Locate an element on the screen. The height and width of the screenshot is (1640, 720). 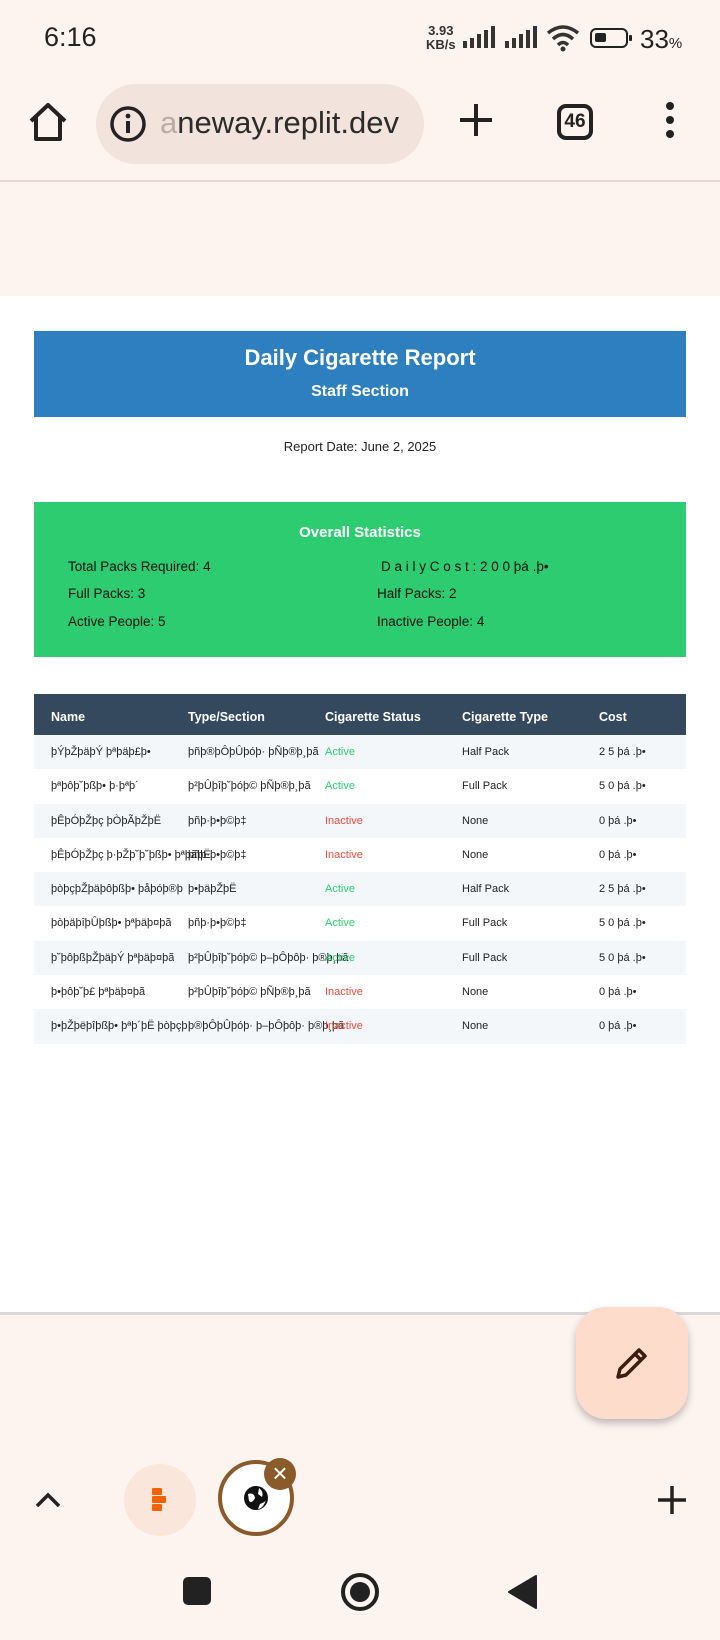
chevron-up-icon is located at coordinates (48, 1500).